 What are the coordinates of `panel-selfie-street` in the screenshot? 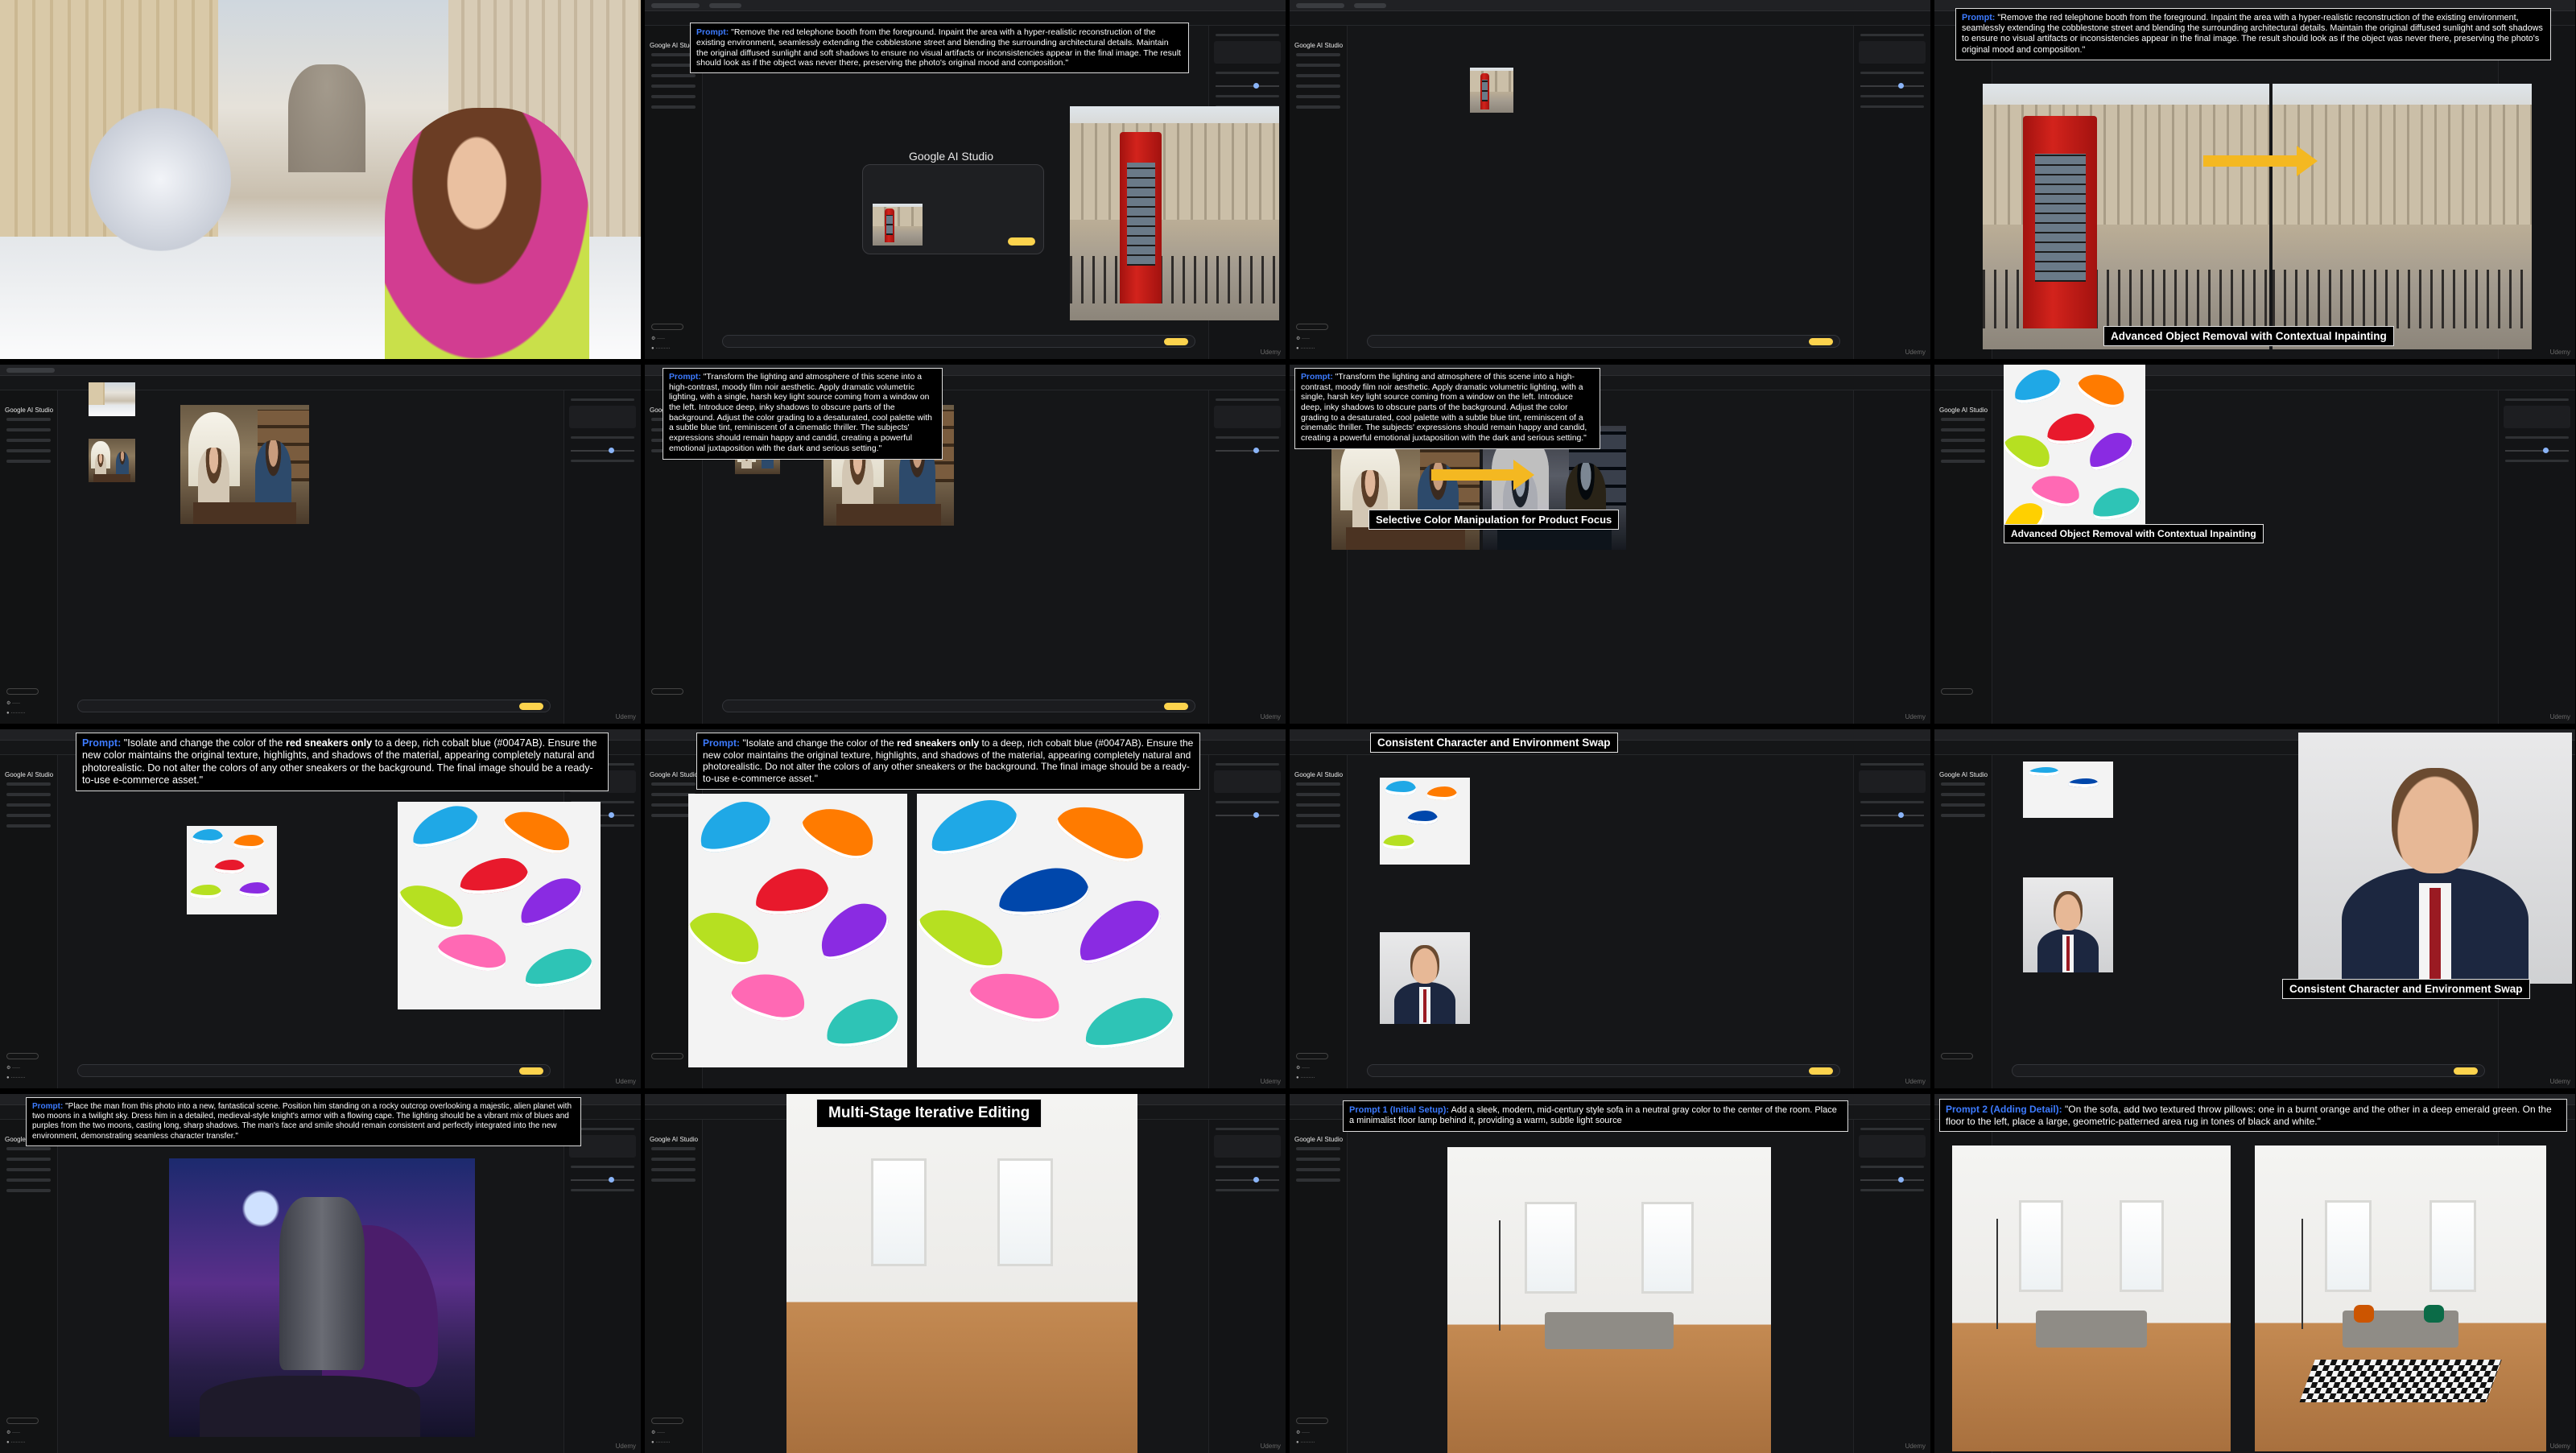 It's located at (320, 179).